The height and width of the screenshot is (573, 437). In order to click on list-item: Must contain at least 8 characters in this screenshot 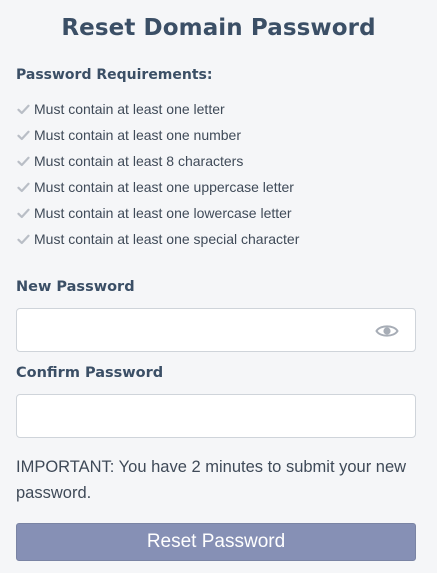, I will do `click(218, 161)`.